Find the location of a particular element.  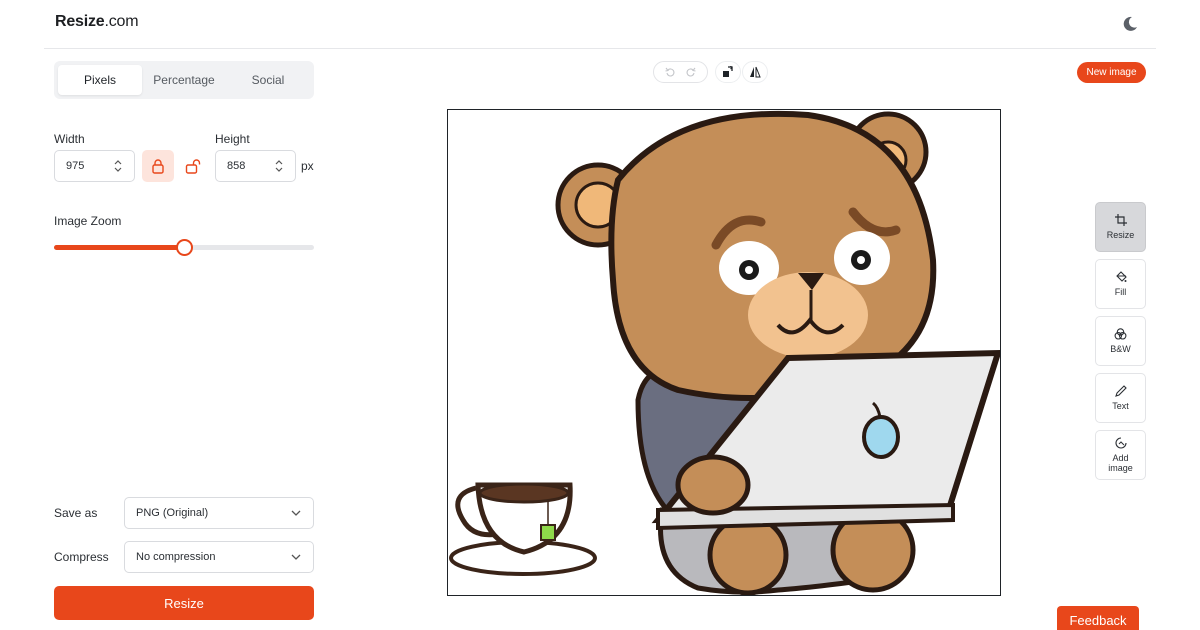

rotate-button is located at coordinates (728, 72).